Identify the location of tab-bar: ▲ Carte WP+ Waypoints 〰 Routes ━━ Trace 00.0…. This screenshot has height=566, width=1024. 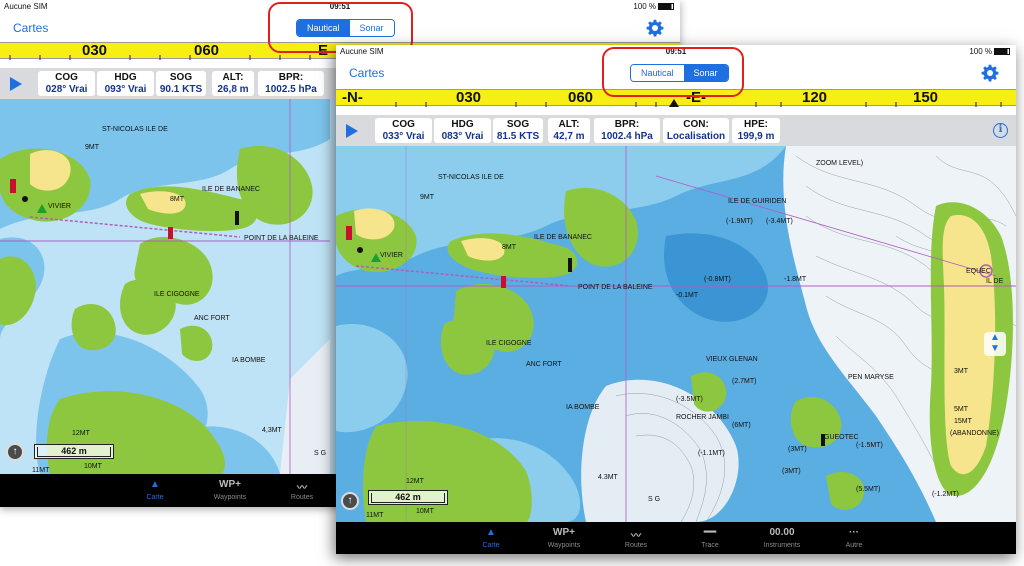
(676, 538).